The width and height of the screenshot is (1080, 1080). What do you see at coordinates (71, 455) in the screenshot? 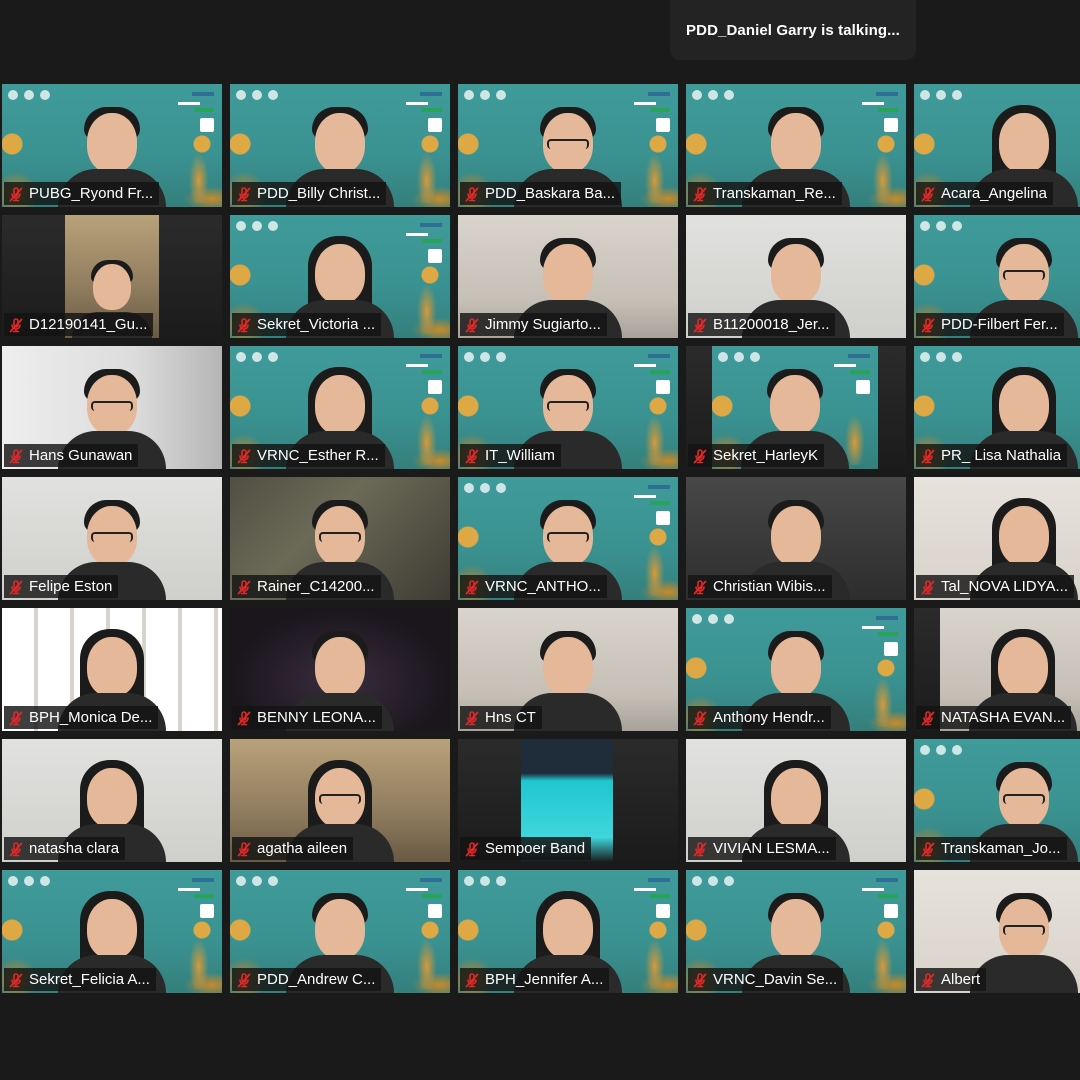
I see `participant-name-label: Hans Gunawan` at bounding box center [71, 455].